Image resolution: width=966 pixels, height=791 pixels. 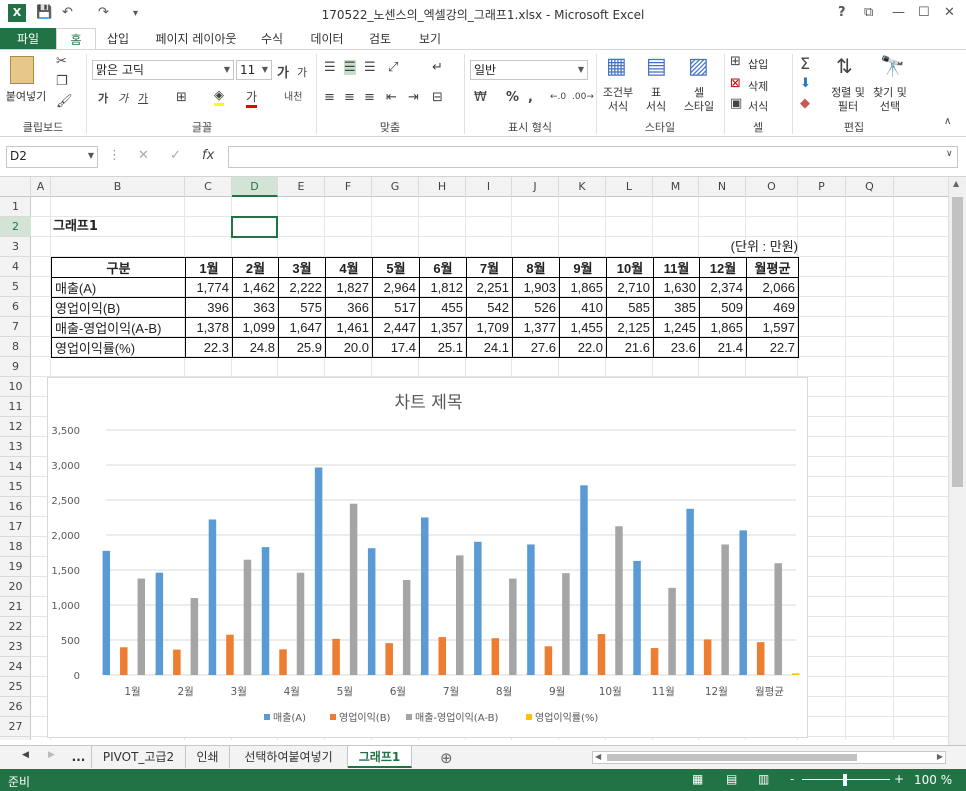 What do you see at coordinates (15, 267) in the screenshot?
I see `row-header-4: 4` at bounding box center [15, 267].